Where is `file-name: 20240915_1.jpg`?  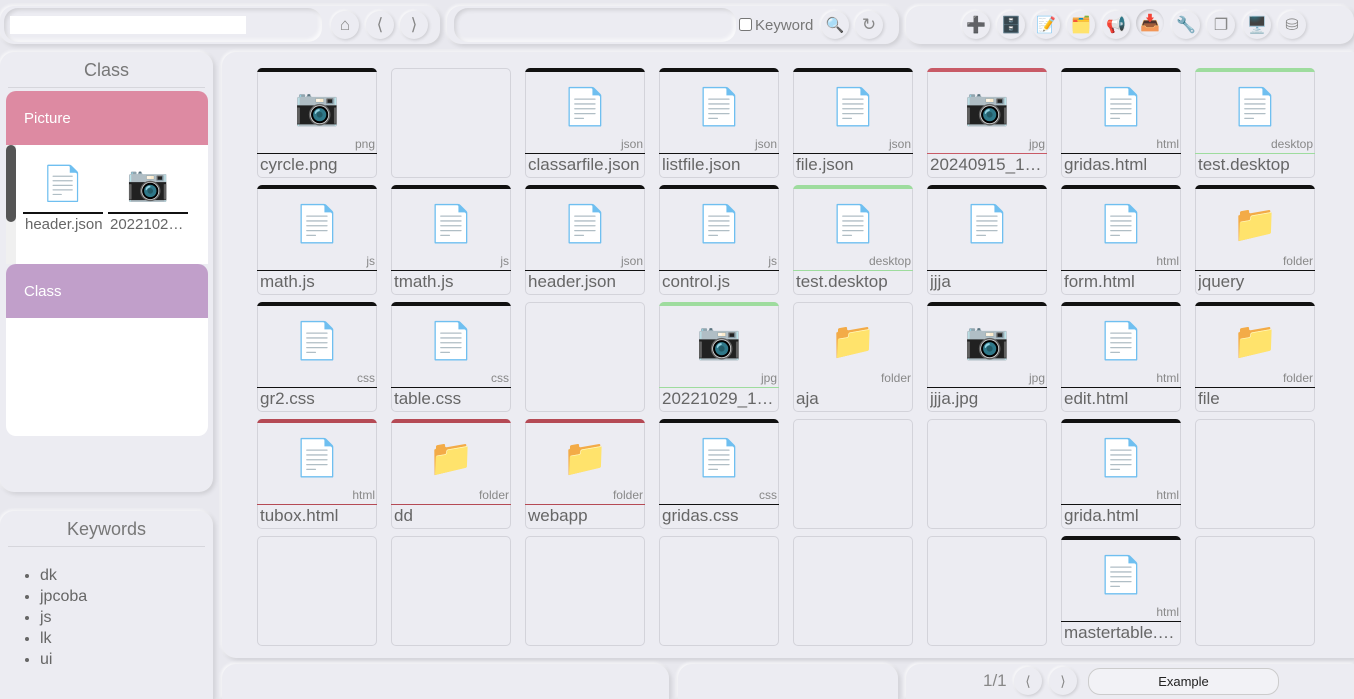
file-name: 20240915_1.jpg is located at coordinates (987, 164).